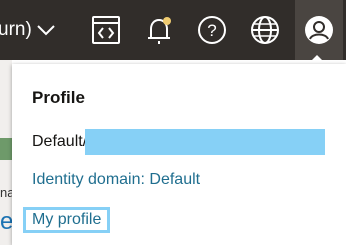  What do you see at coordinates (16, 29) in the screenshot?
I see `region-label: urn)` at bounding box center [16, 29].